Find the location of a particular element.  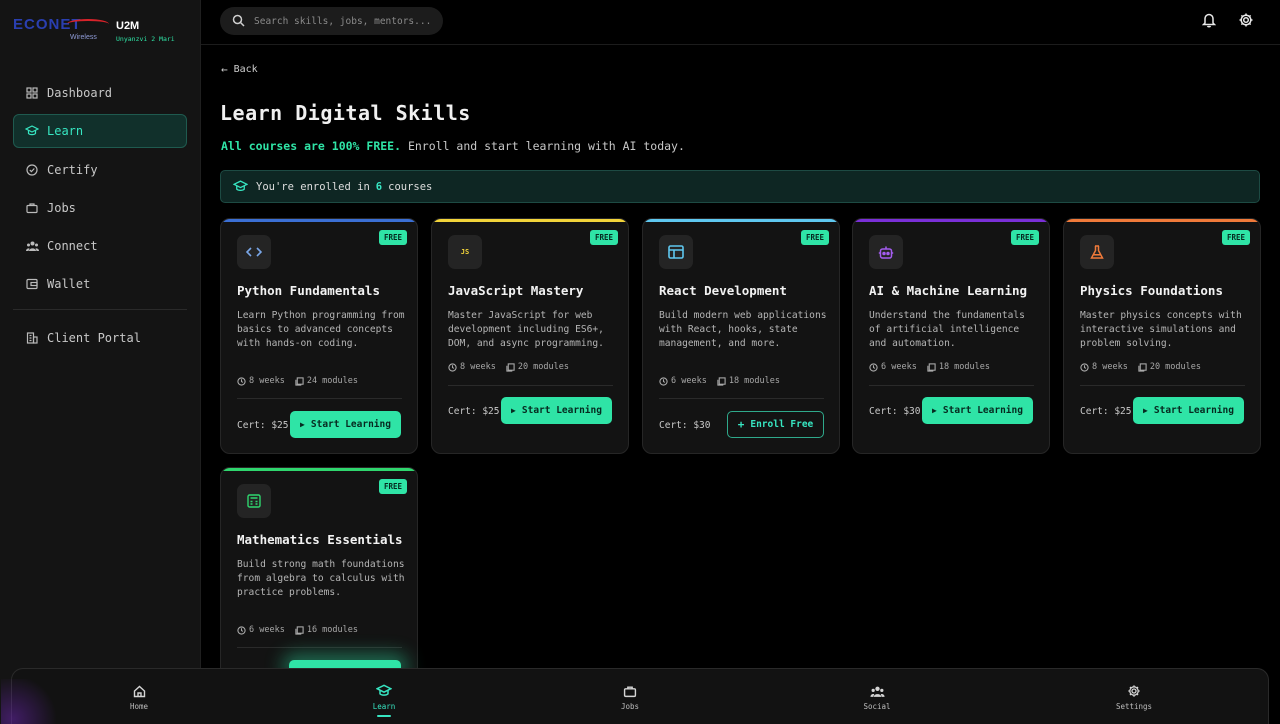

bottom-nav-home: Home is located at coordinates (139, 697).